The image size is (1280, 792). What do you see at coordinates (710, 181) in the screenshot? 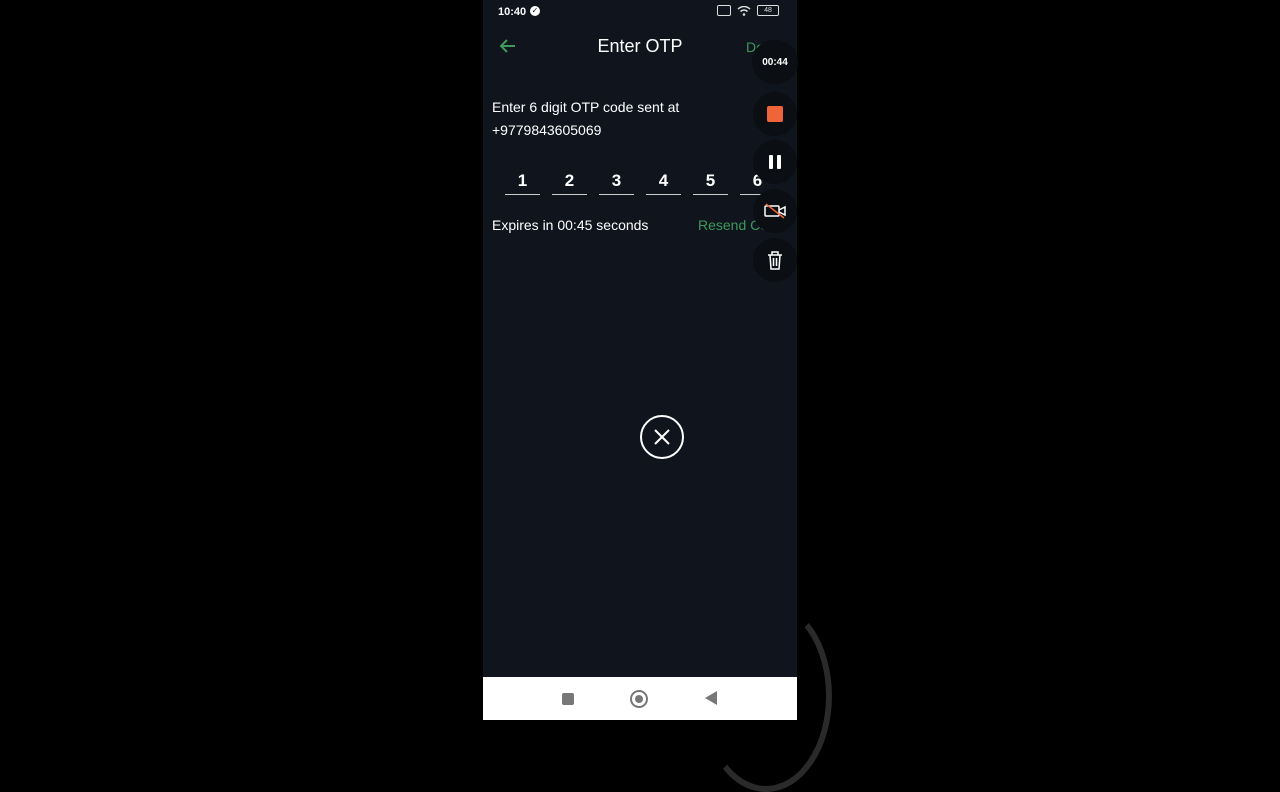
I see `otp-digit-5: 5` at bounding box center [710, 181].